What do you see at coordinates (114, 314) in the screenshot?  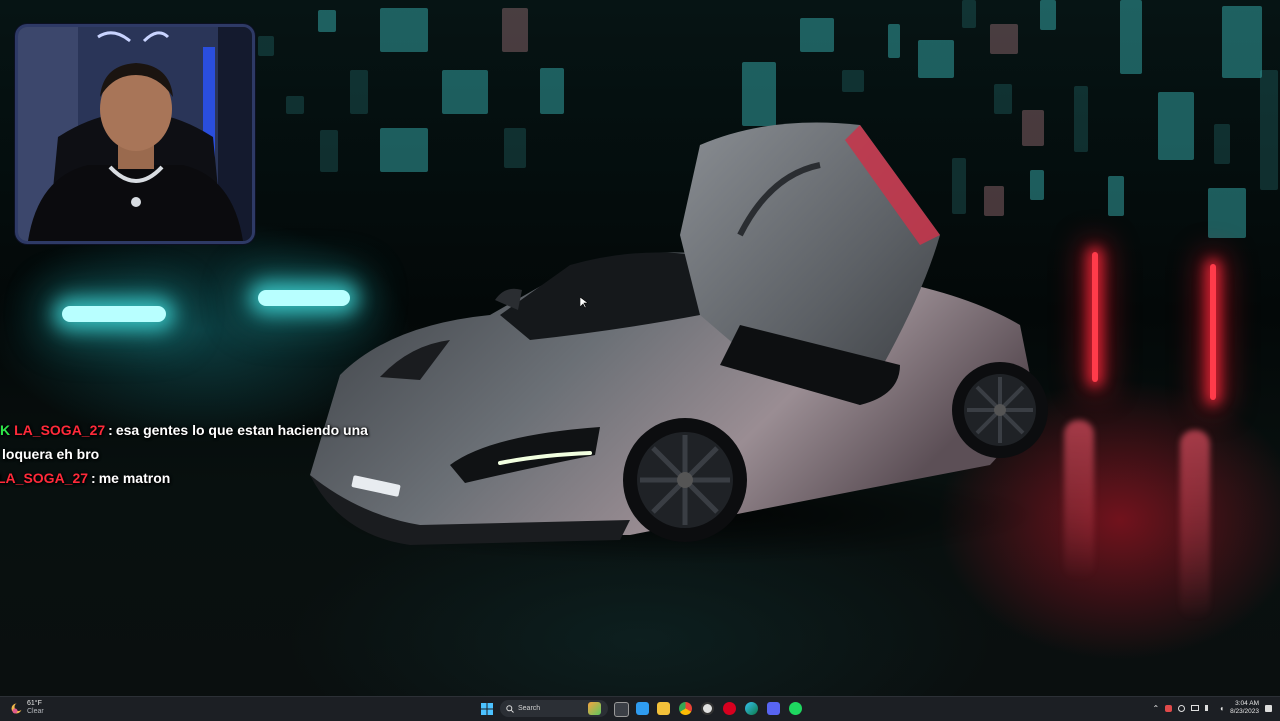 I see `cyan-neon-light` at bounding box center [114, 314].